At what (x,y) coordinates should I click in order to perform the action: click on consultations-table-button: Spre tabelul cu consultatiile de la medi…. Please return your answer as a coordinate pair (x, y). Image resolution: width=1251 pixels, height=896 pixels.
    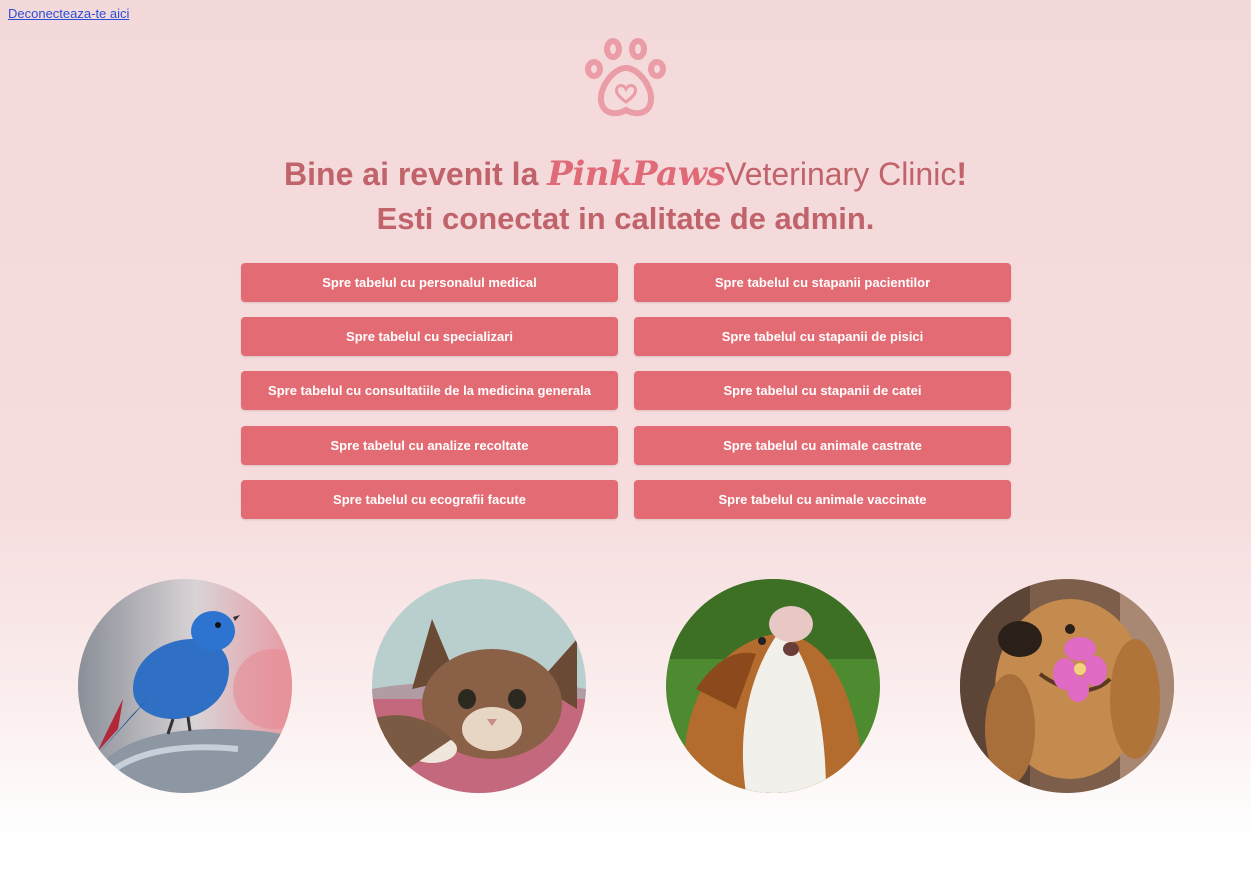
    Looking at the image, I should click on (429, 390).